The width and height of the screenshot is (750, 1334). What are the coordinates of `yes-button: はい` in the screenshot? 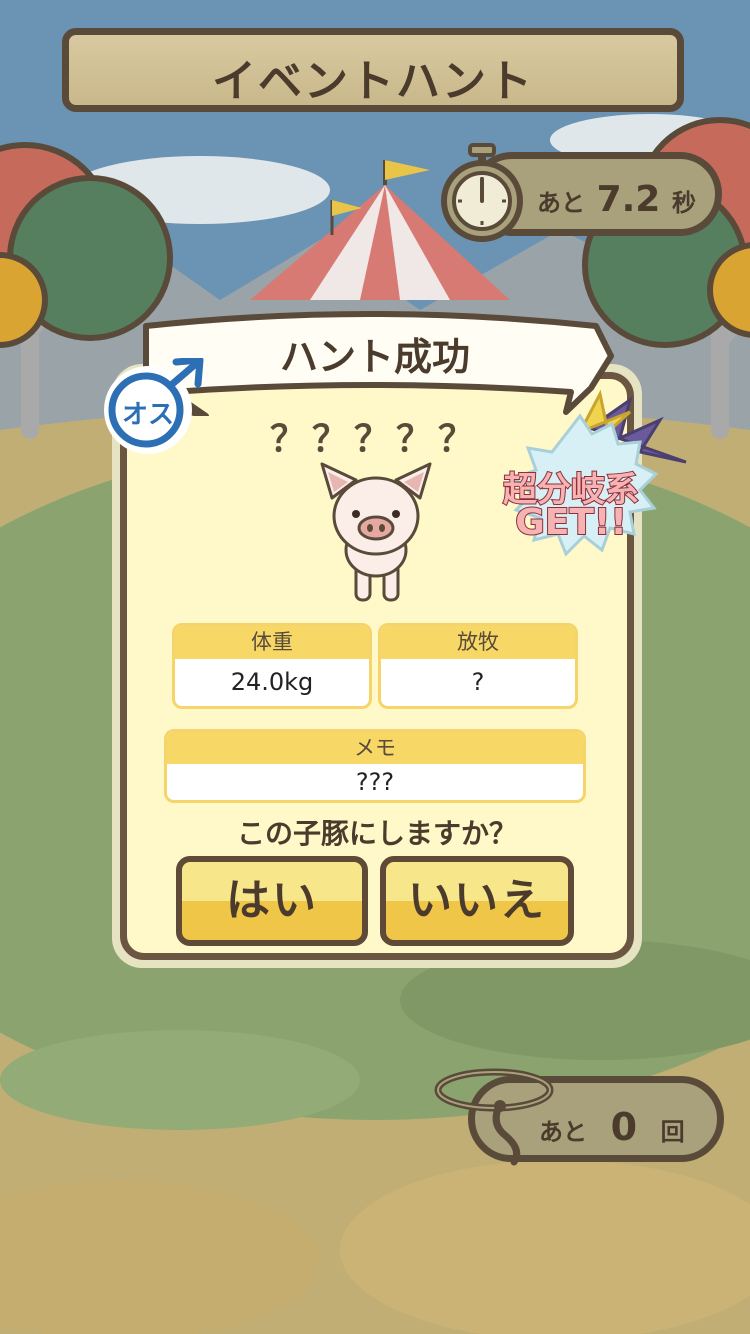 It's located at (272, 901).